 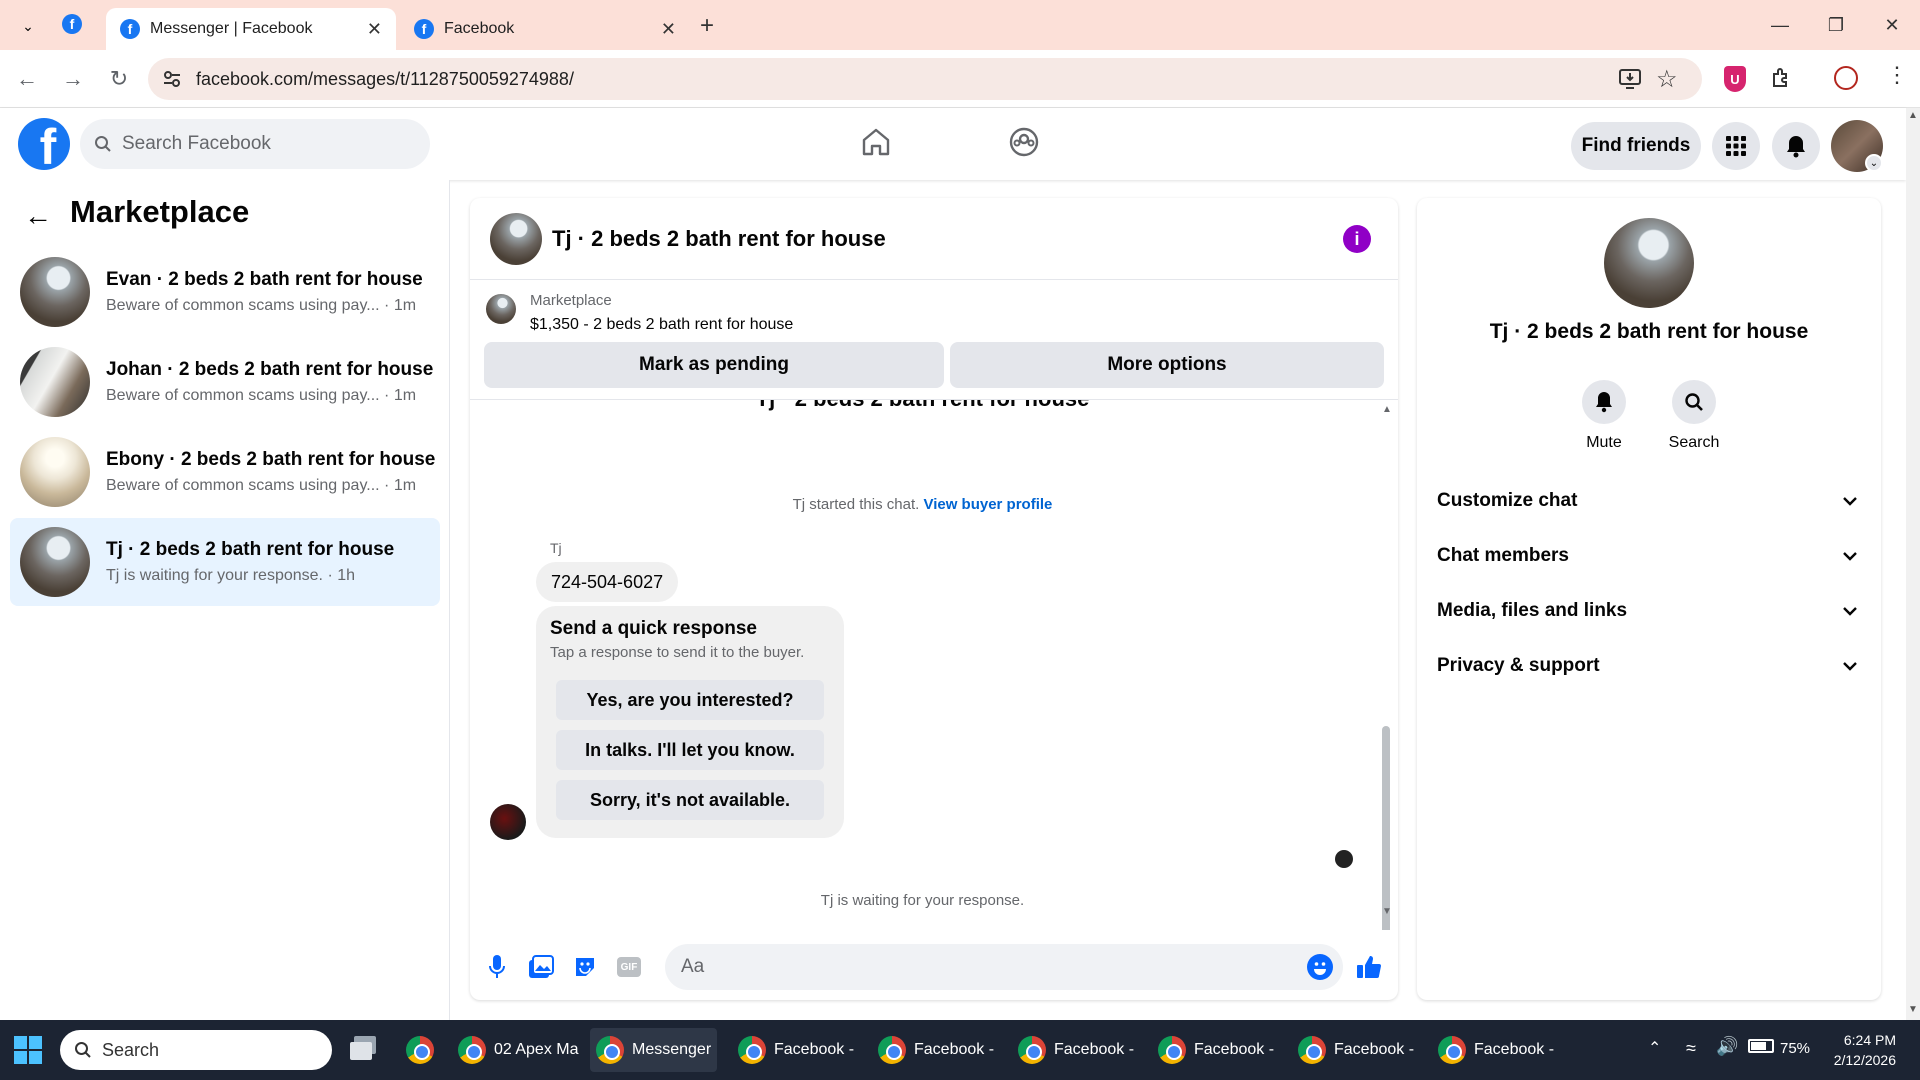 I want to click on taskbar-search-label: Search, so click(x=131, y=1049).